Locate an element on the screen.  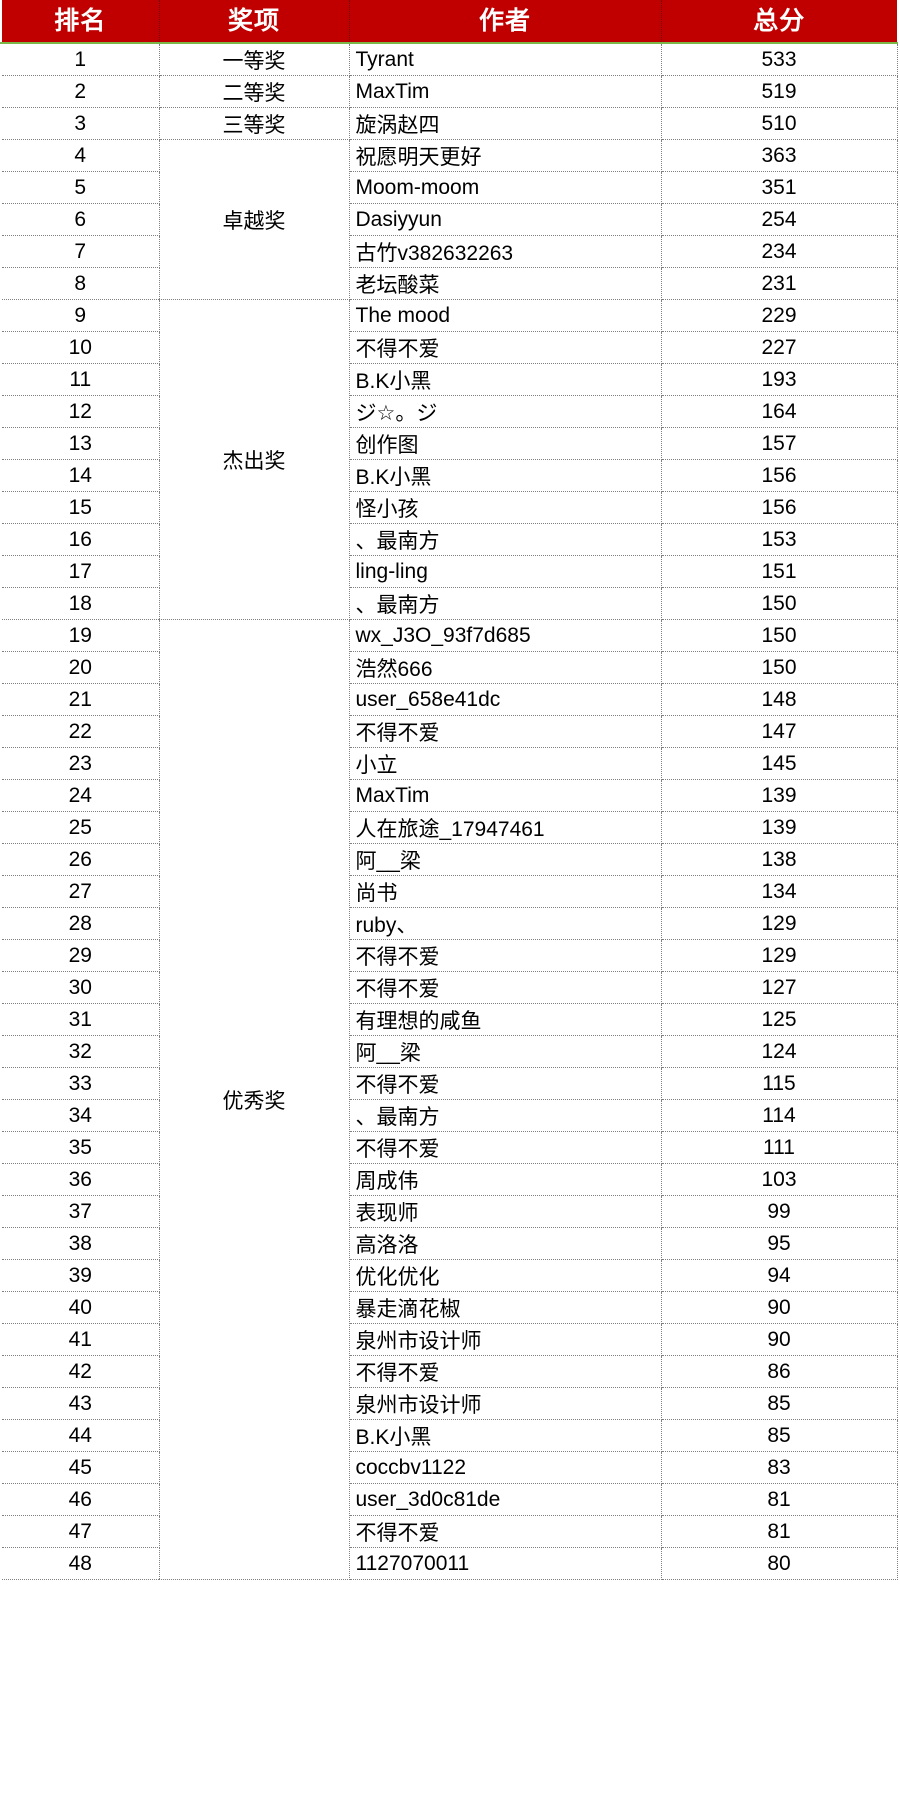
table-row: 15 怪小孩 156 is located at coordinates (449, 507).